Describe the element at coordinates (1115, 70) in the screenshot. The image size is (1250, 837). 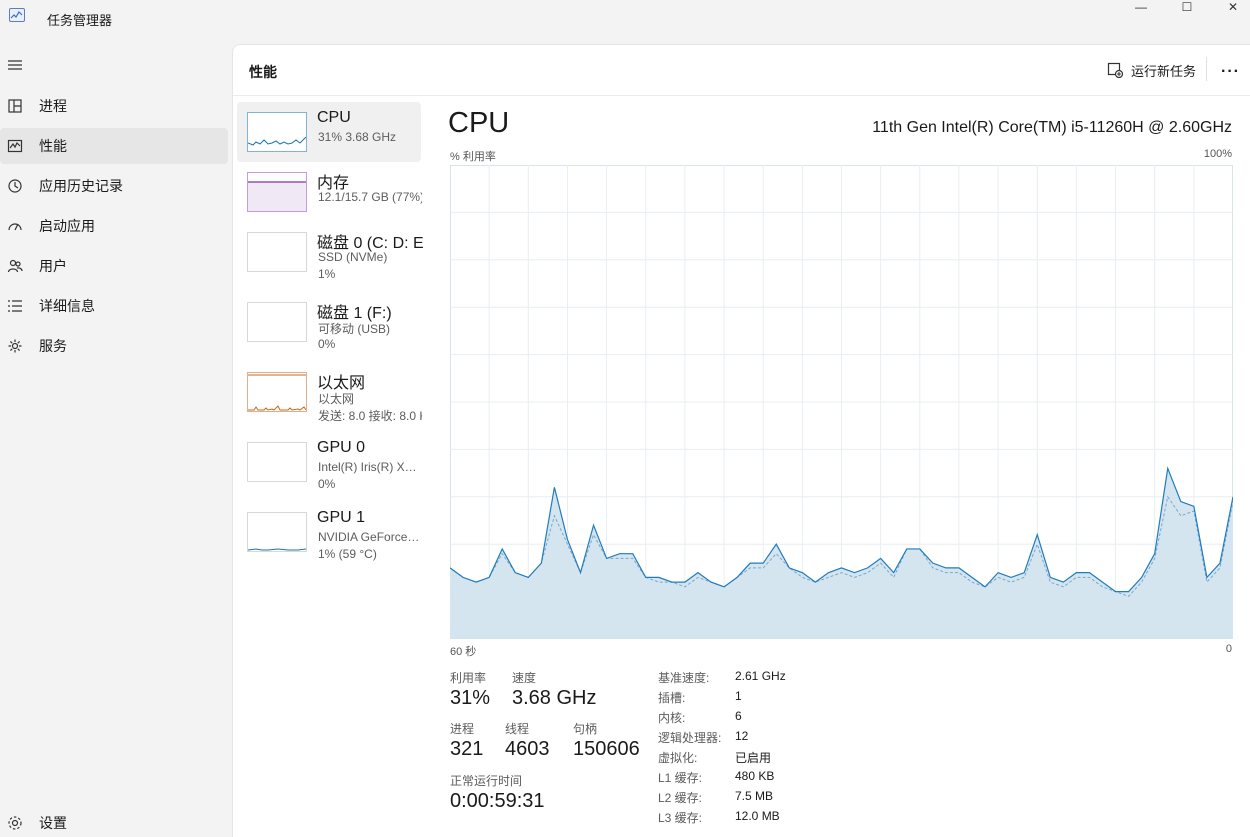
I see `run-task-icon` at that location.